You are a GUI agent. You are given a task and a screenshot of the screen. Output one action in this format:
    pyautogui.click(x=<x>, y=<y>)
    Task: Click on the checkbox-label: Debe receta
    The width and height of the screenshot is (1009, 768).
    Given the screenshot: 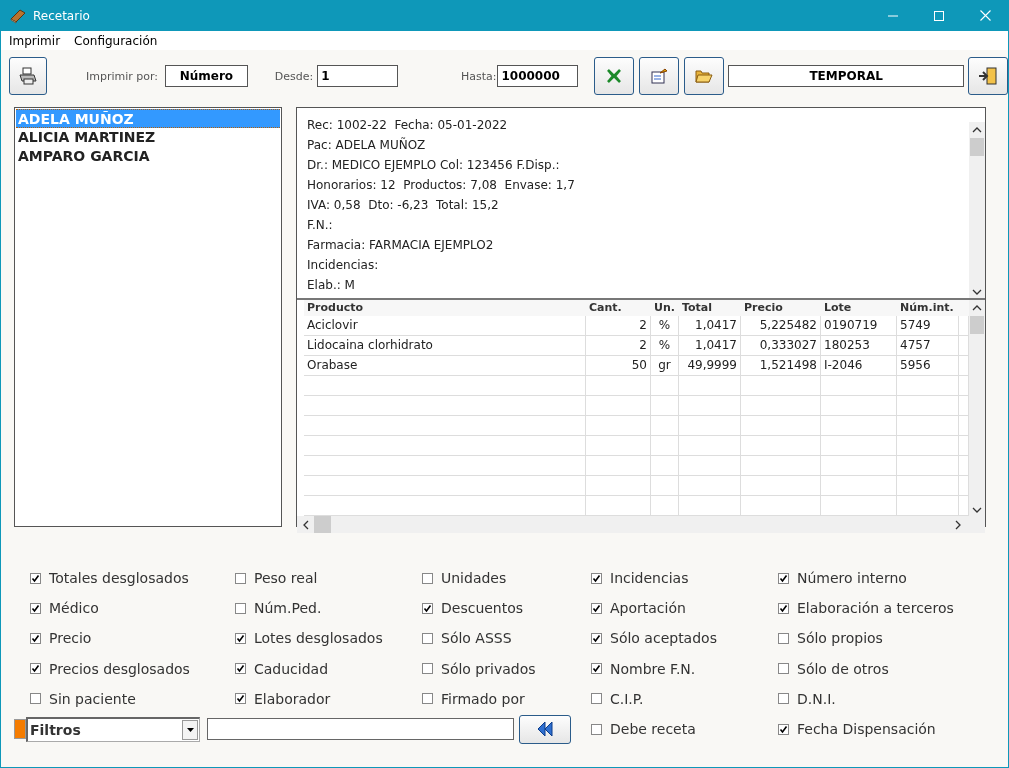 What is the action you would take?
    pyautogui.click(x=653, y=729)
    